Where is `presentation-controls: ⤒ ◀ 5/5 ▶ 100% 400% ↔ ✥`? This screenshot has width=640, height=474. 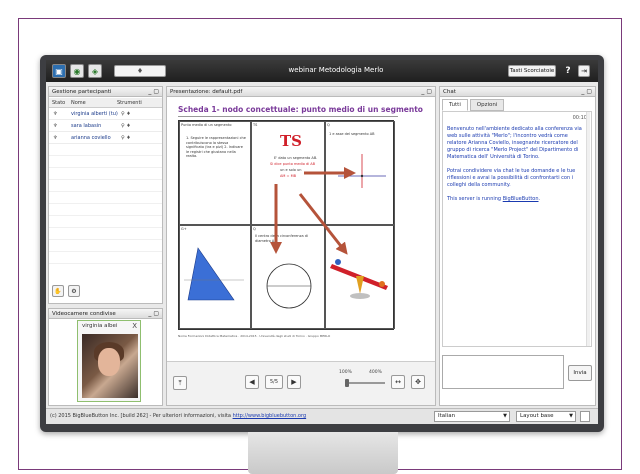 presentation-controls: ⤒ ◀ 5/5 ▶ 100% 400% ↔ ✥ is located at coordinates (301, 383).